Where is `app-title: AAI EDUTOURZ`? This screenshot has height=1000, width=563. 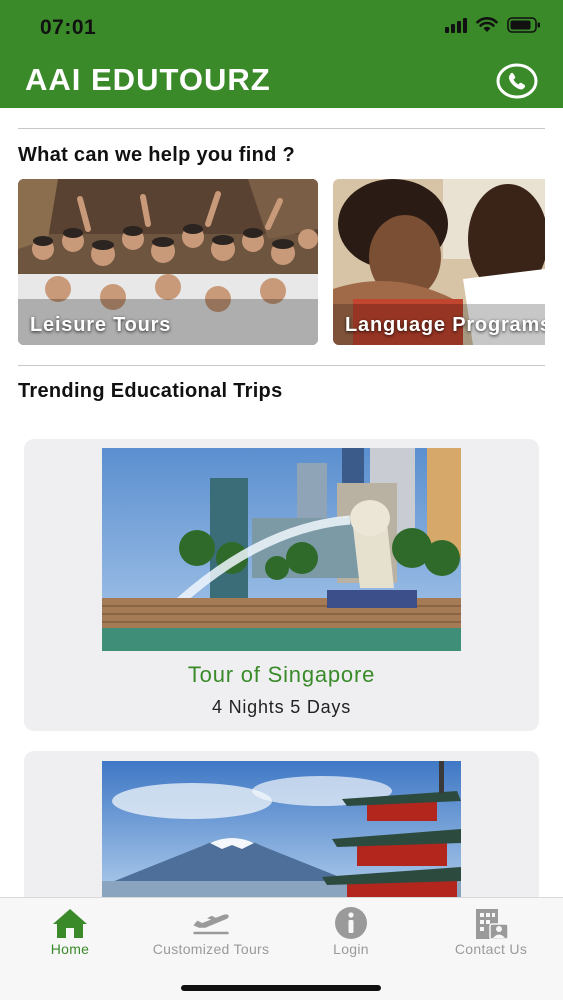 app-title: AAI EDUTOURZ is located at coordinates (148, 79).